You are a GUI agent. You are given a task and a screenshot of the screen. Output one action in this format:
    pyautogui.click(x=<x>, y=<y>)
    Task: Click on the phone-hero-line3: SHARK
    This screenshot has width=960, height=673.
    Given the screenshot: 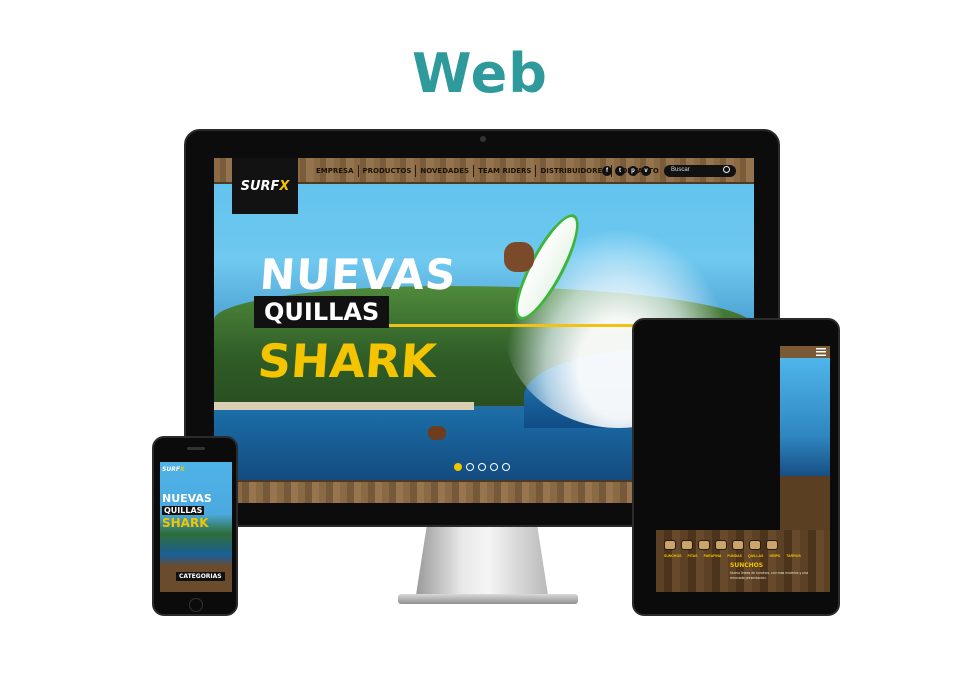 What is the action you would take?
    pyautogui.click(x=185, y=523)
    